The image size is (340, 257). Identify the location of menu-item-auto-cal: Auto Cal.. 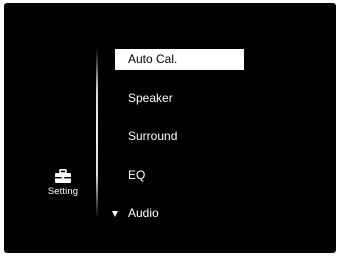
(179, 59).